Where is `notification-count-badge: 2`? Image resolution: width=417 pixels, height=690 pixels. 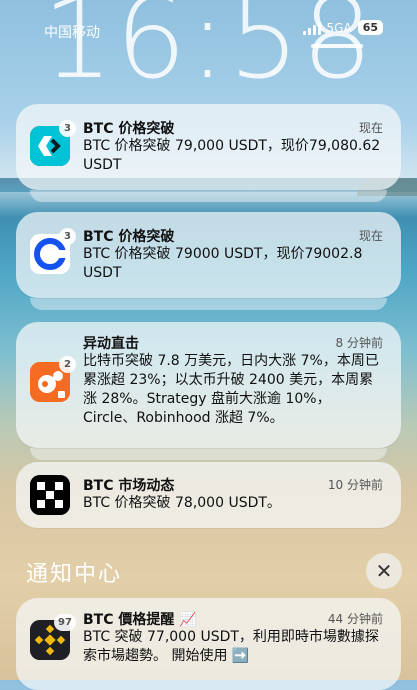 notification-count-badge: 2 is located at coordinates (67, 364).